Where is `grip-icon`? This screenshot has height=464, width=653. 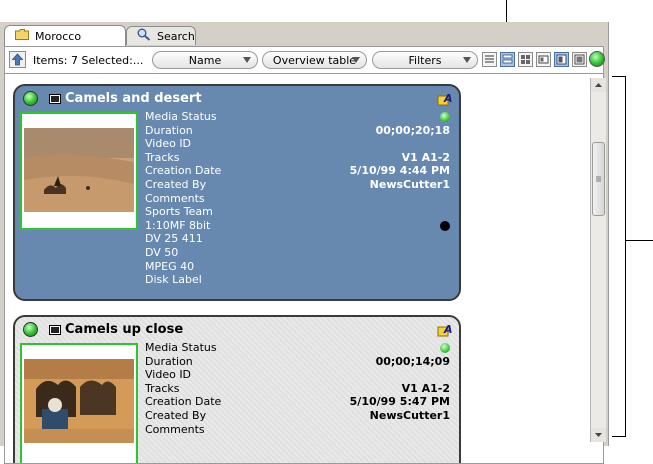
grip-icon is located at coordinates (598, 179).